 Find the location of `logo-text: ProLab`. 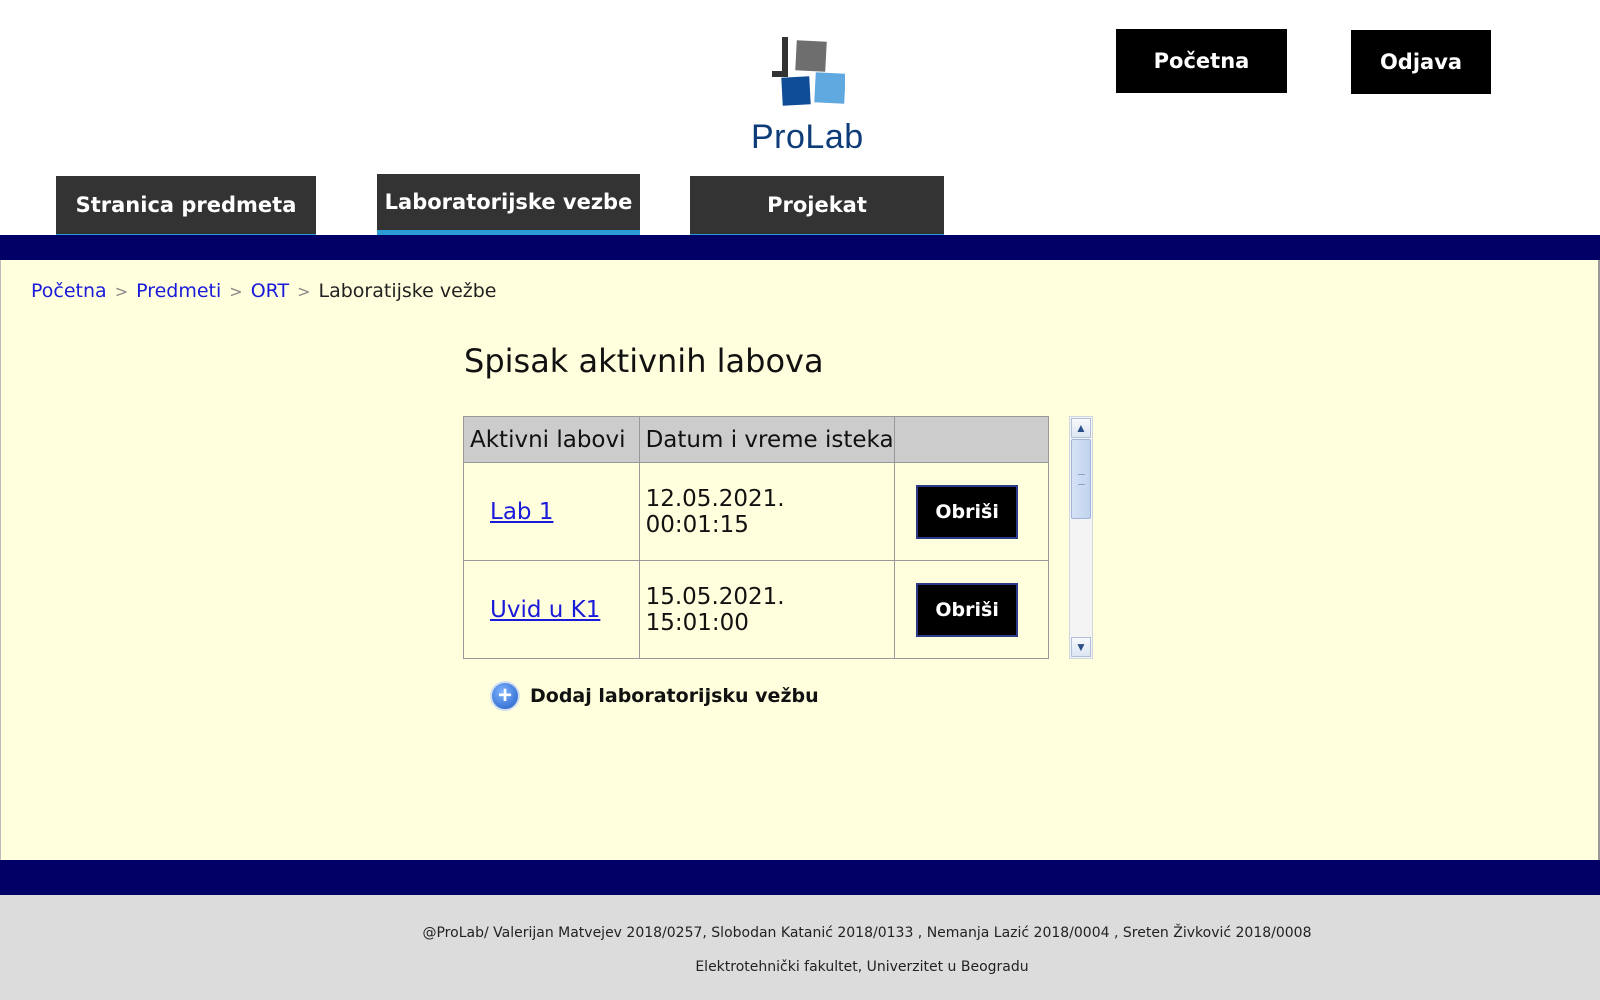

logo-text: ProLab is located at coordinates (807, 137).